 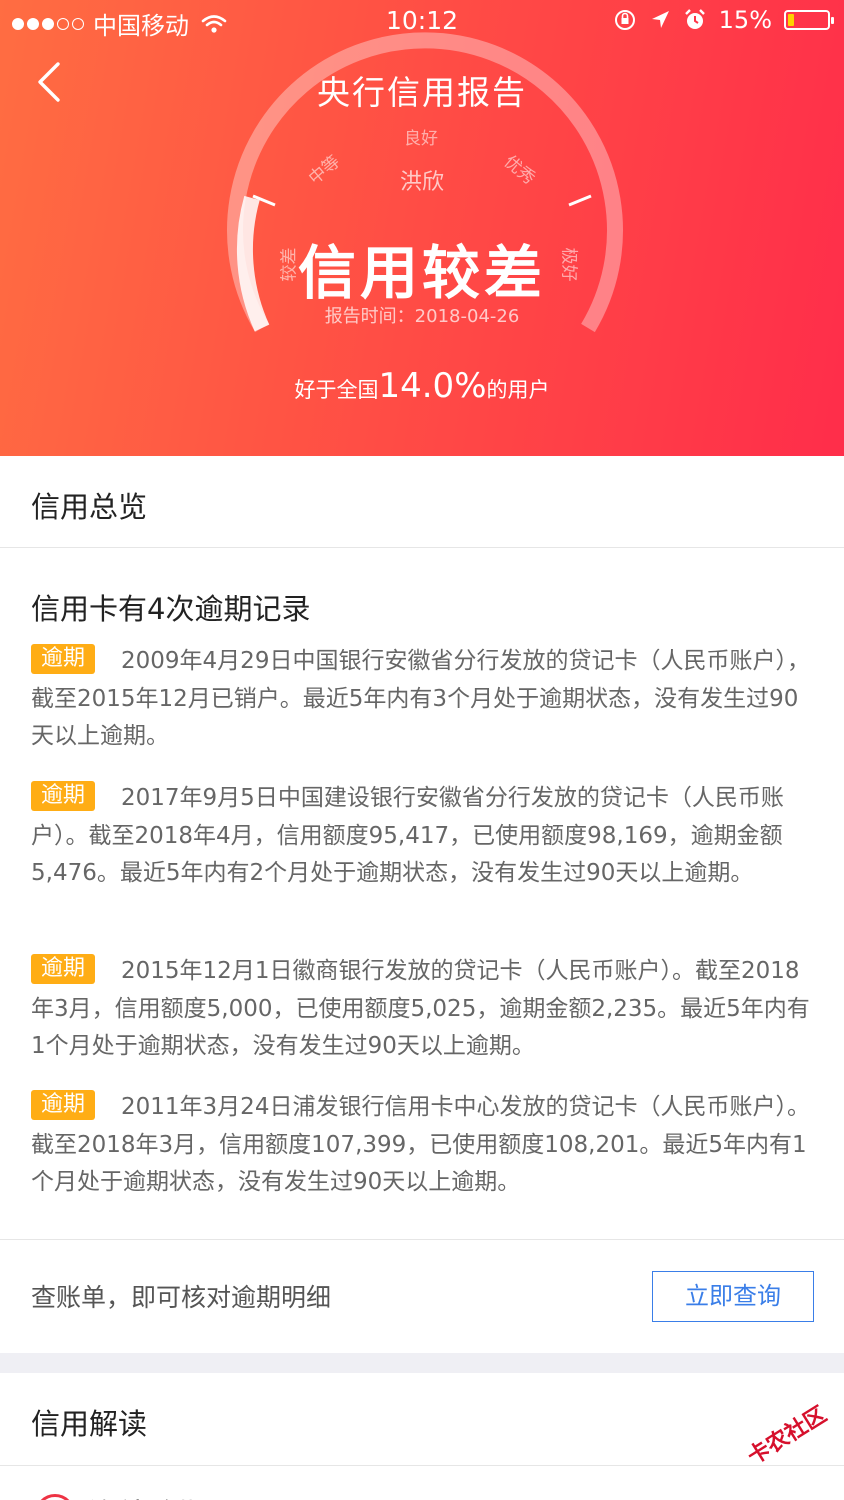 What do you see at coordinates (432, 386) in the screenshot?
I see `better-percent: 14.0%` at bounding box center [432, 386].